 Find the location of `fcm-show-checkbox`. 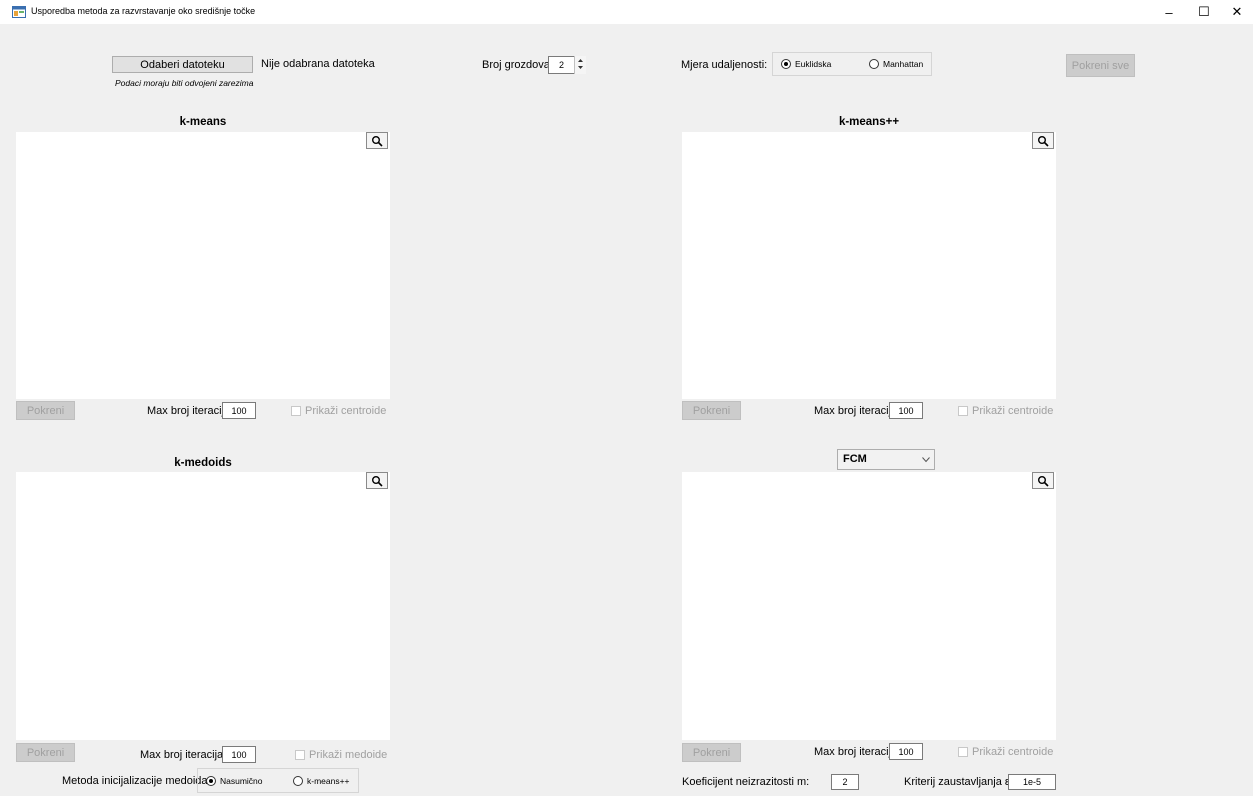

fcm-show-checkbox is located at coordinates (963, 752).